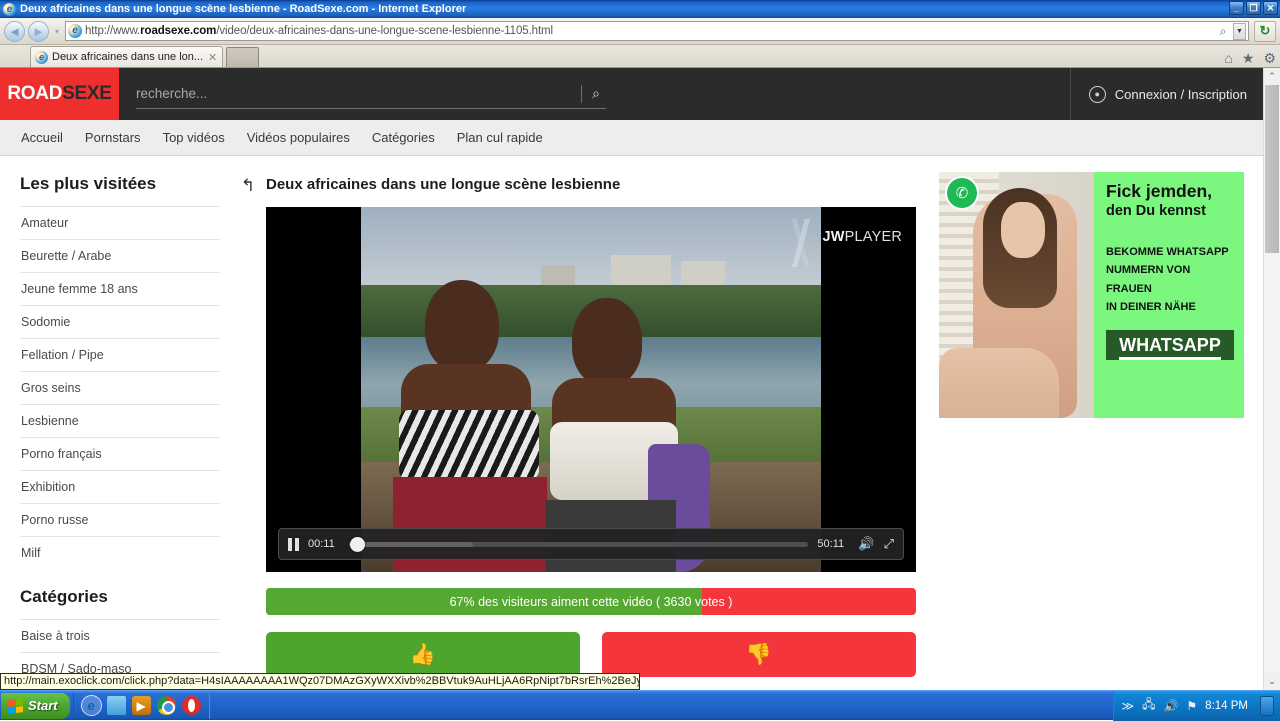 The width and height of the screenshot is (1280, 721). What do you see at coordinates (87, 94) in the screenshot?
I see `logo-sexe: SEXE` at bounding box center [87, 94].